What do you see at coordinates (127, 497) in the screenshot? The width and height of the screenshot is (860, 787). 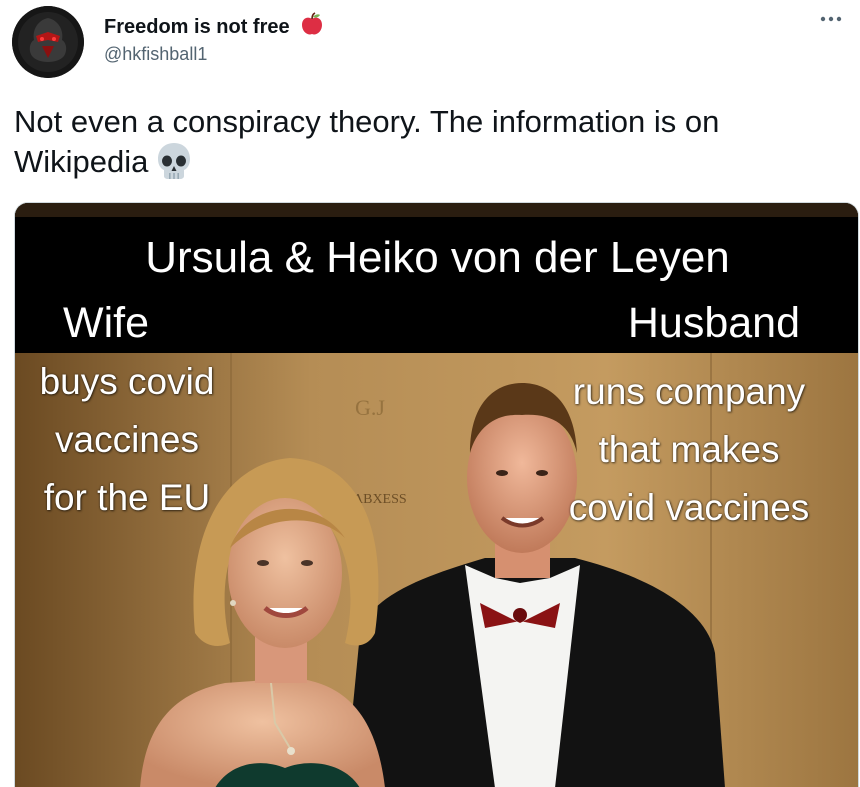 I see `meme-wife-caption-line: for the EU` at bounding box center [127, 497].